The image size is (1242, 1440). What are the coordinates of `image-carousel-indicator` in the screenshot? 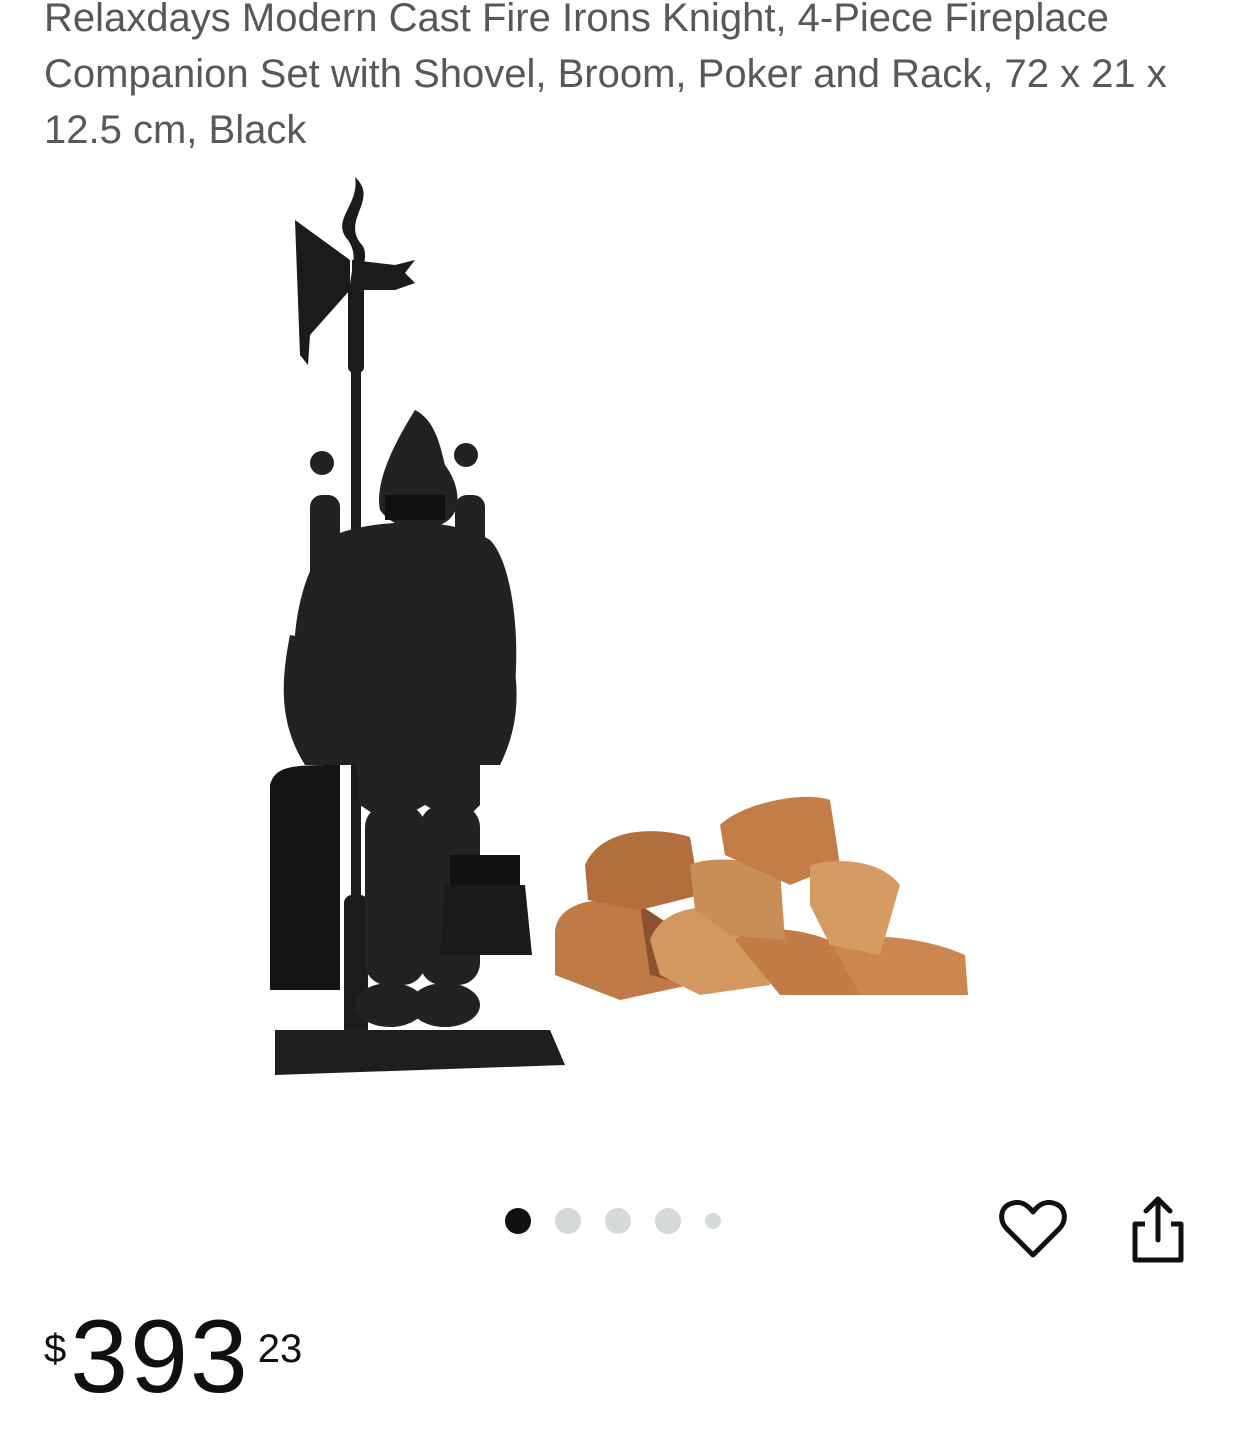 It's located at (613, 1221).